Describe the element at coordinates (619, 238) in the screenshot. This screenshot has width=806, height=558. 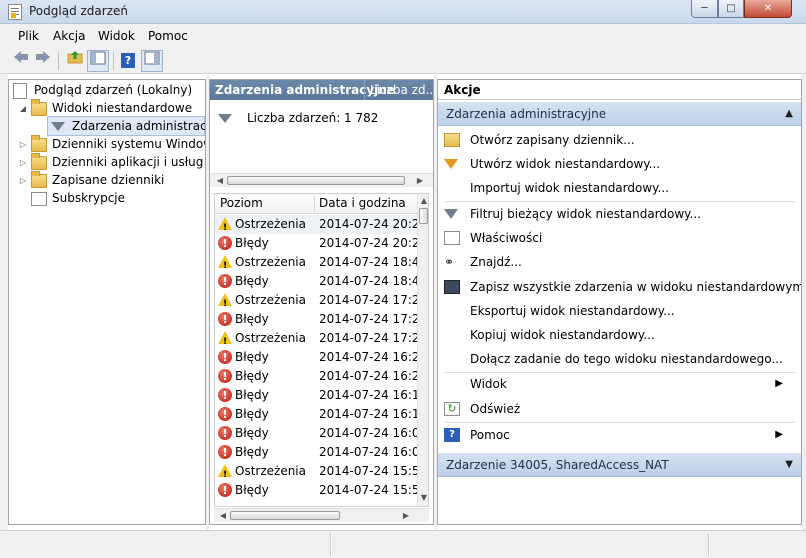
I see `action-properties: Właściwości` at that location.